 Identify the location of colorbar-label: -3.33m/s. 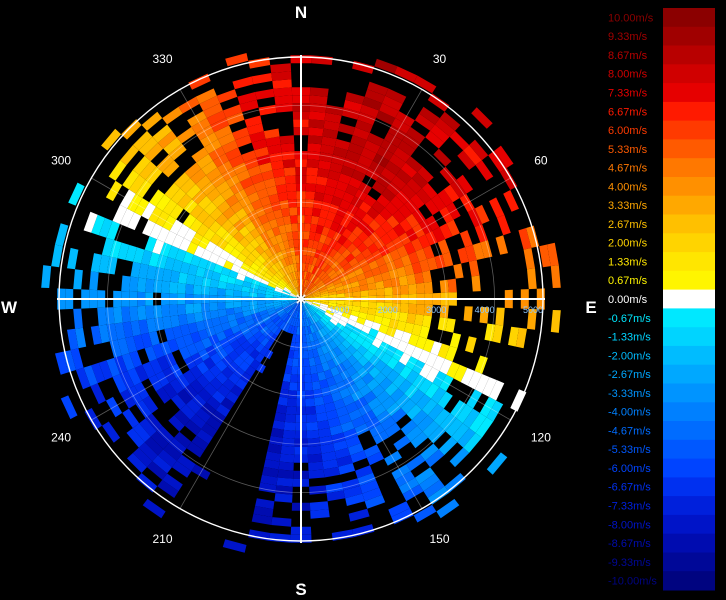
(629, 394).